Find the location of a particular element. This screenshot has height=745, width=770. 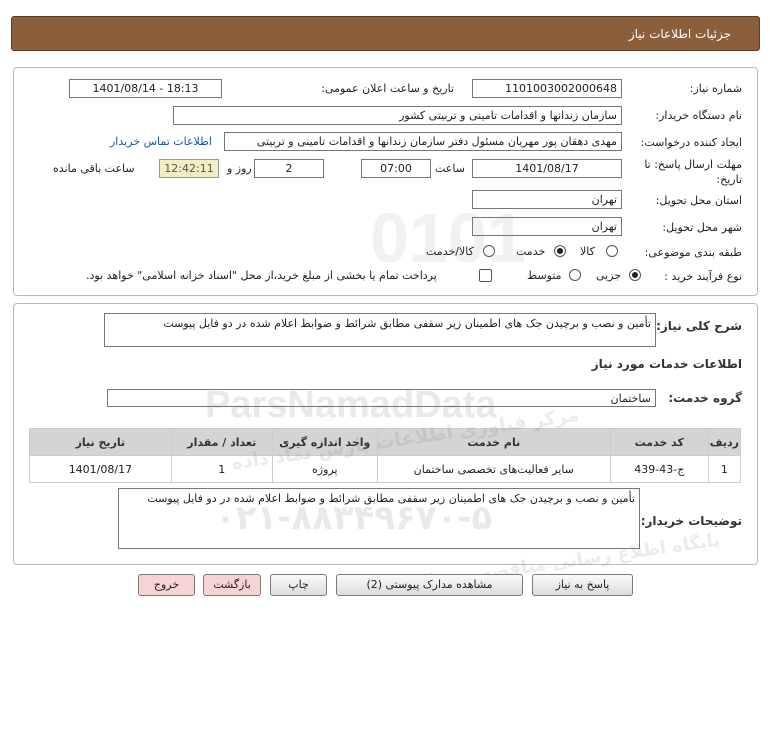

exit-button: خروج is located at coordinates (166, 585).